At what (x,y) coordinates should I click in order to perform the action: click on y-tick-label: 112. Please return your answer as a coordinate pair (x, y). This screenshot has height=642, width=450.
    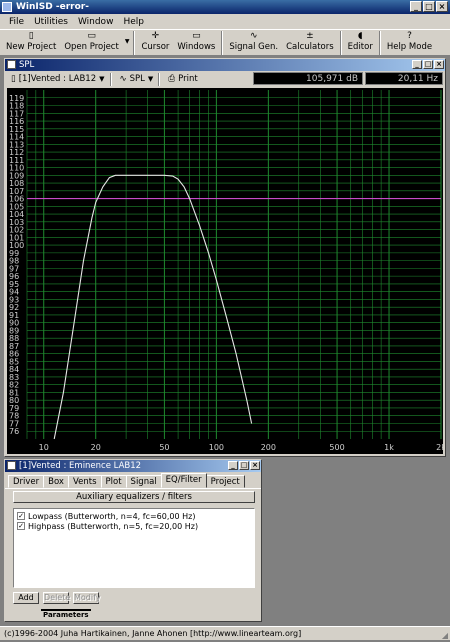
    Looking at the image, I should click on (16, 152).